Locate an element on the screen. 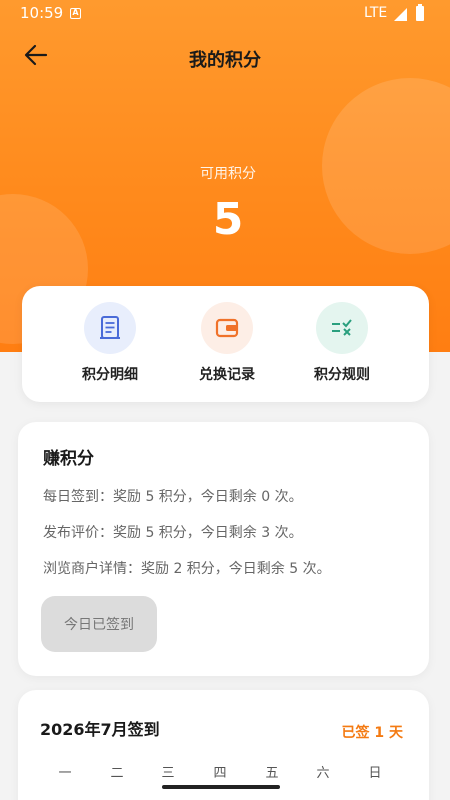 The width and height of the screenshot is (450, 800). status-bar: 10:59 A LTE is located at coordinates (225, 14).